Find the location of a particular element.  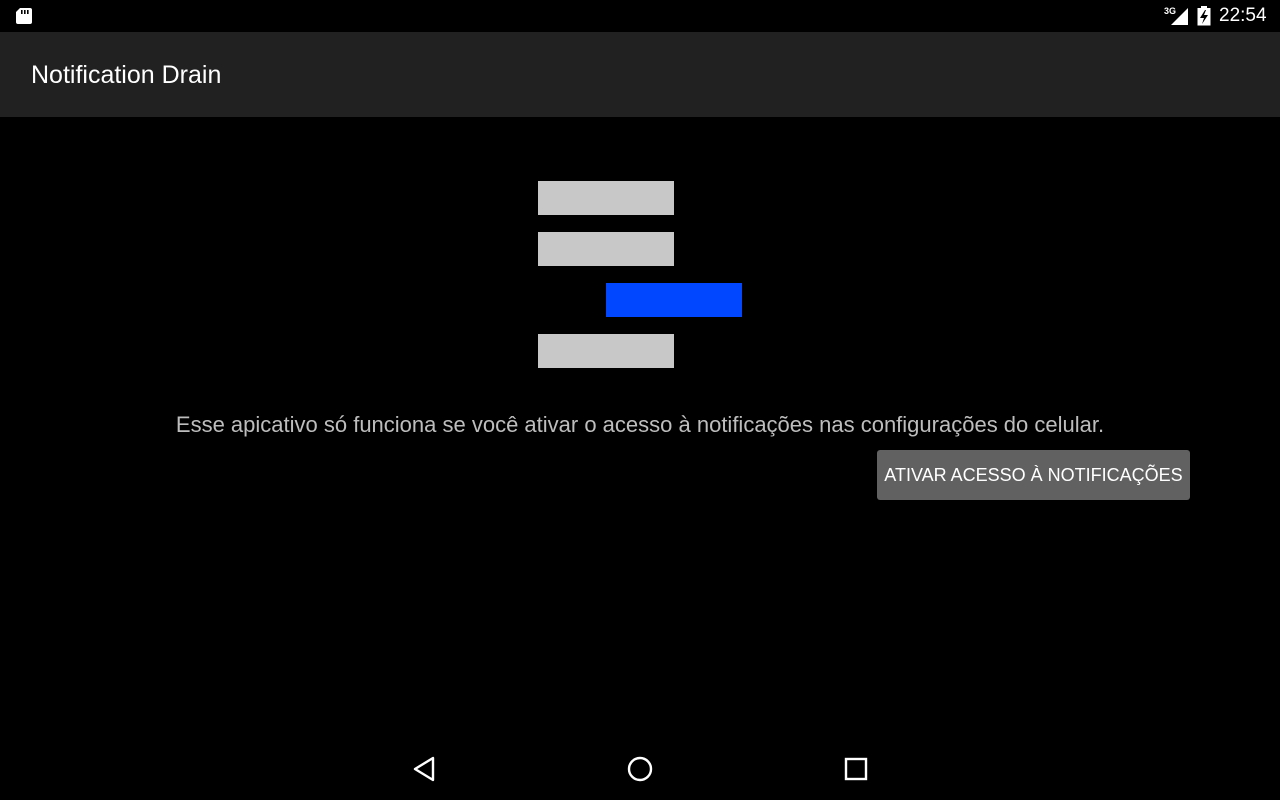

clock: 22:54 is located at coordinates (1243, 15).